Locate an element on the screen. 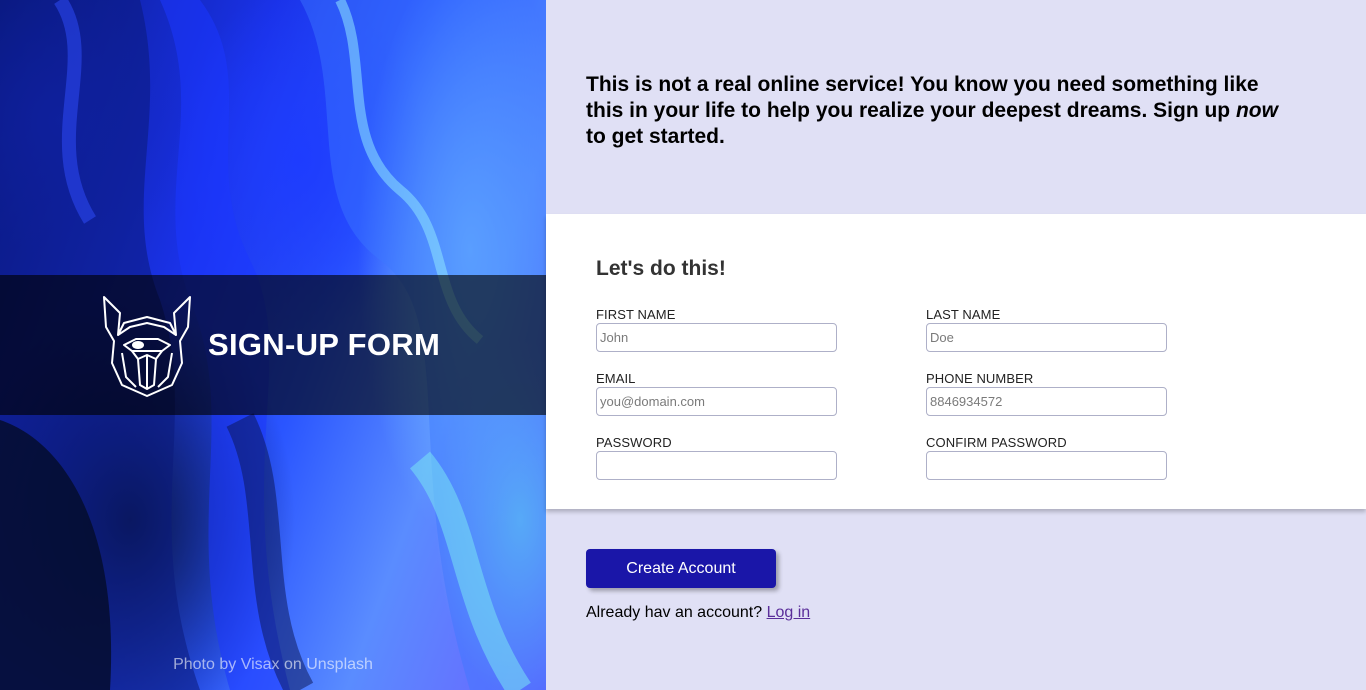 The width and height of the screenshot is (1366, 690). confirm-password-input is located at coordinates (1046, 465).